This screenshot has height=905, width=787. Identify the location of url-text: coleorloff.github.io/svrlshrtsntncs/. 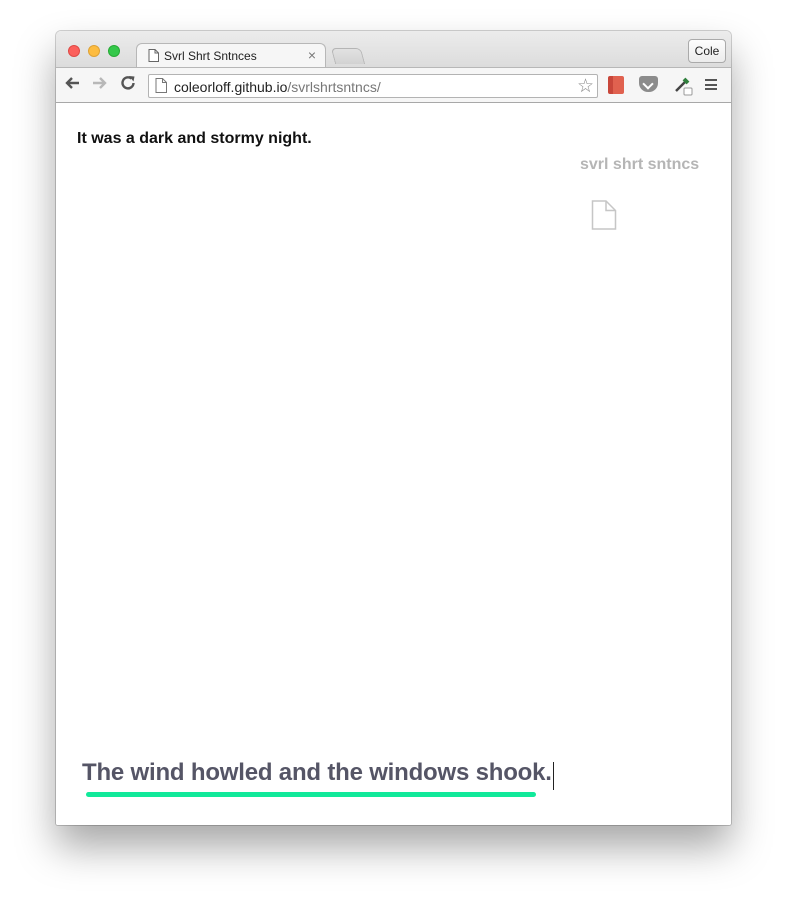
(277, 87).